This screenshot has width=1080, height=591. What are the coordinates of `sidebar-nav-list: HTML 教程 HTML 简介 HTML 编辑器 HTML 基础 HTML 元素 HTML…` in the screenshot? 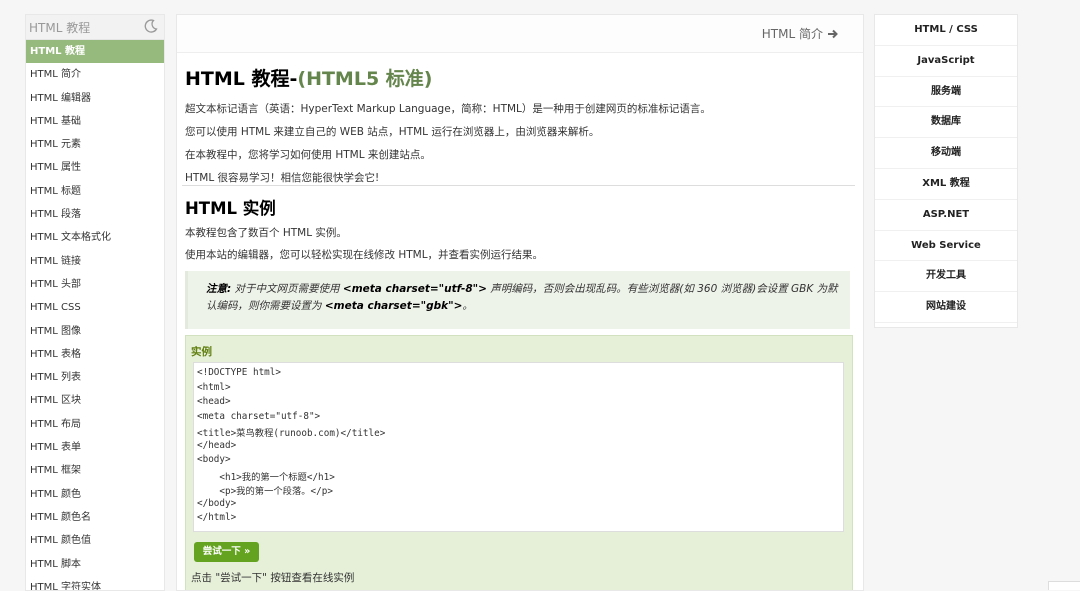 It's located at (95, 315).